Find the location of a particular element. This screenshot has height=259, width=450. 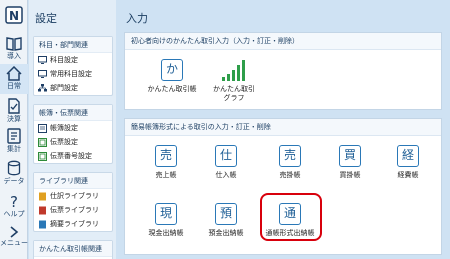

org-chart-icon is located at coordinates (42, 88).